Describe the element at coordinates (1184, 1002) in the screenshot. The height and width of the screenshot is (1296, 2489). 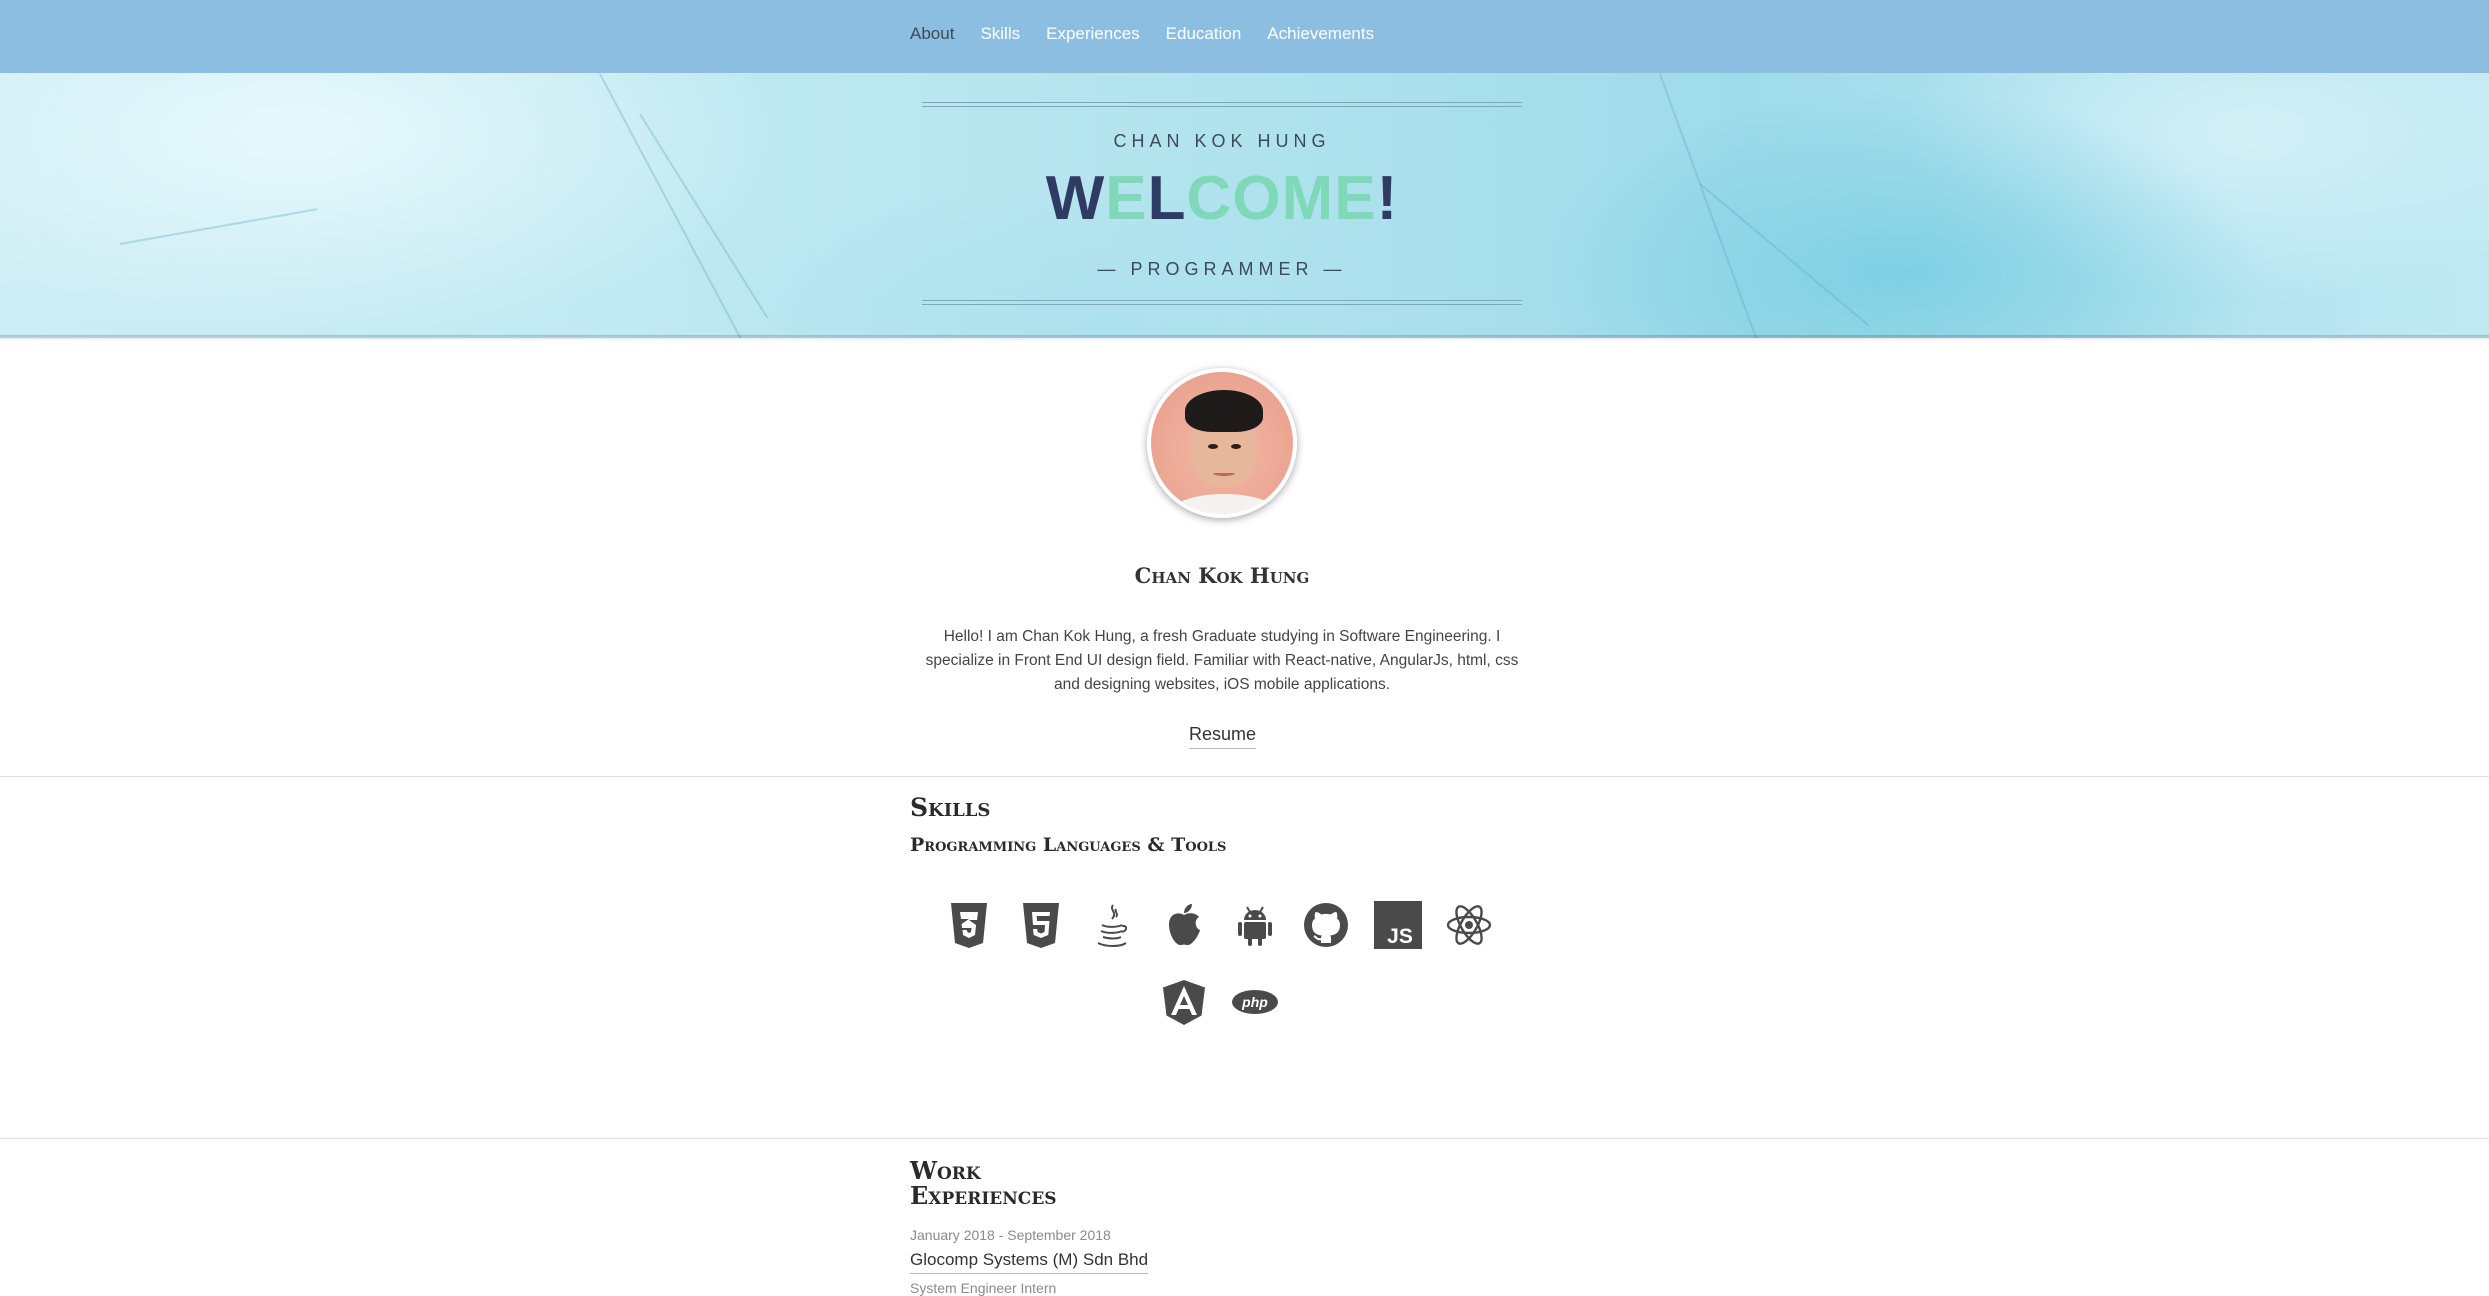
I see `angular-icon` at that location.